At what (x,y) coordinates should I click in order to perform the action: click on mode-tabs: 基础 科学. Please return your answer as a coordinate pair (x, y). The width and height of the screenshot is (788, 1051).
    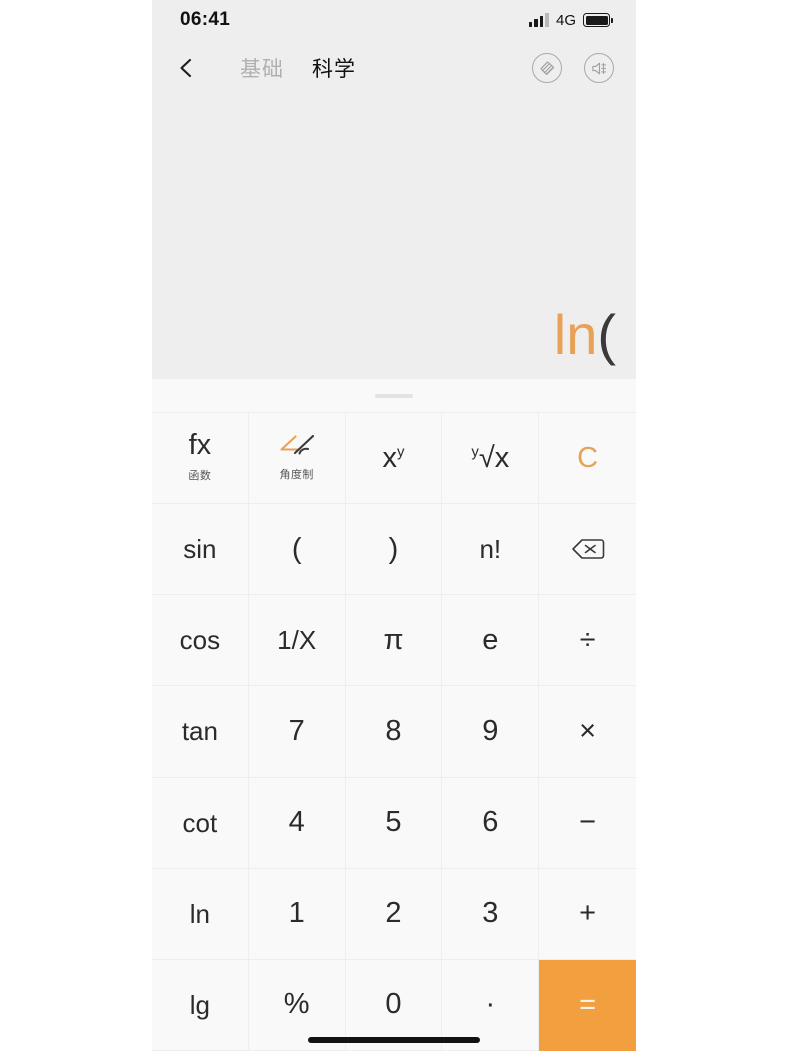
    Looking at the image, I should click on (298, 68).